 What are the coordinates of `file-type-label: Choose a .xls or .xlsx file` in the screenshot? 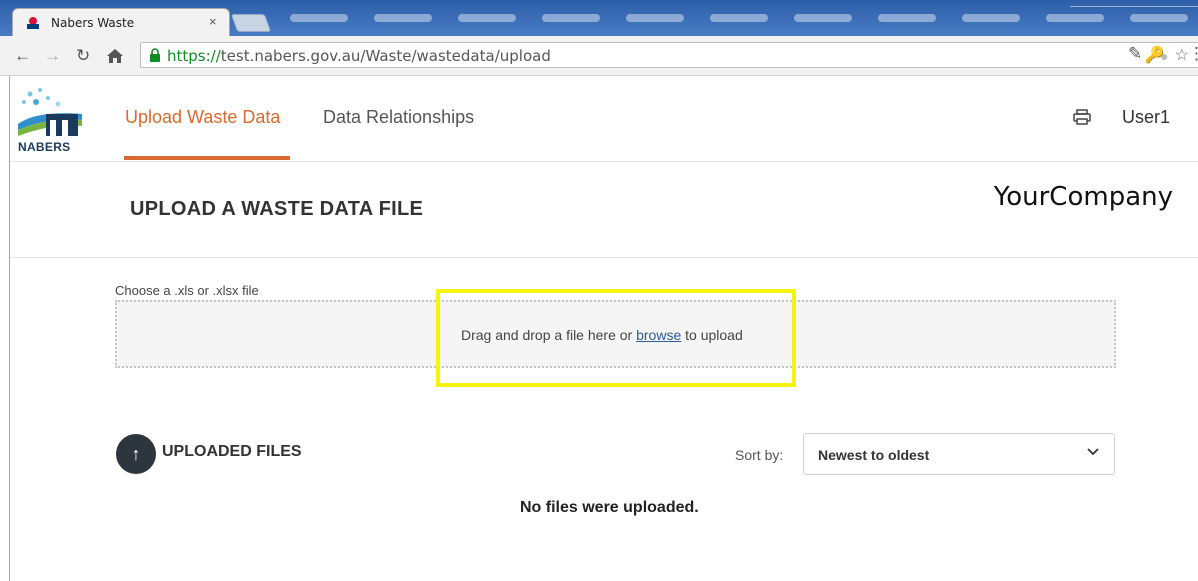 It's located at (187, 290).